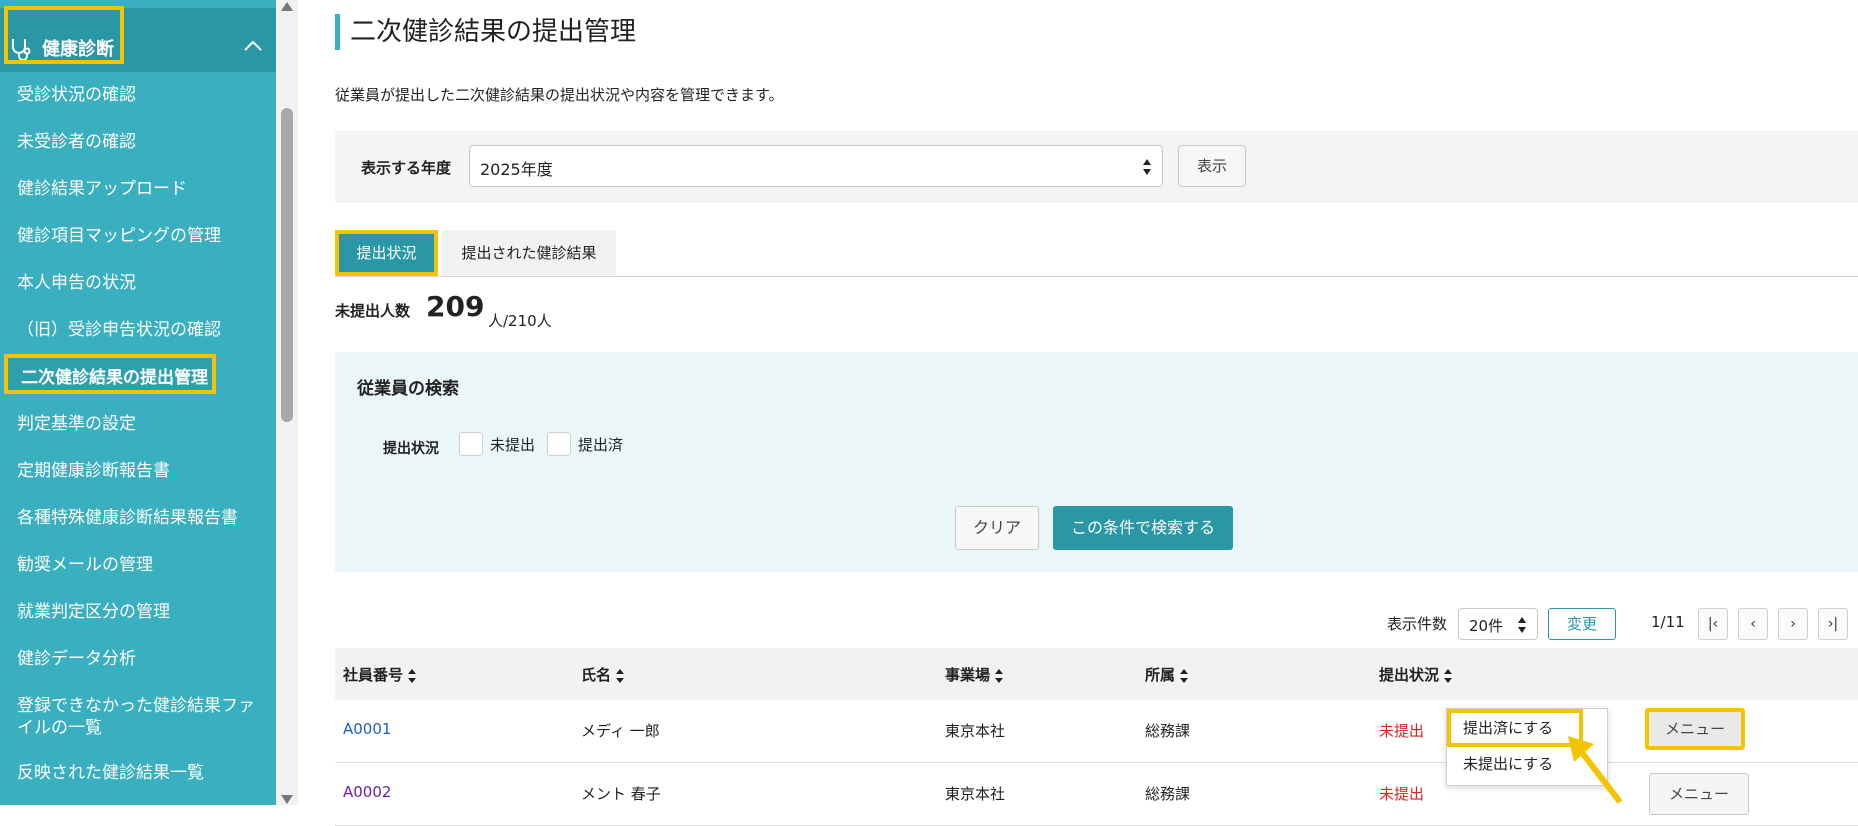 The height and width of the screenshot is (826, 1858). Describe the element at coordinates (93, 471) in the screenshot. I see `sidebar-item-periodic-report: 定期健康診断報告書` at that location.